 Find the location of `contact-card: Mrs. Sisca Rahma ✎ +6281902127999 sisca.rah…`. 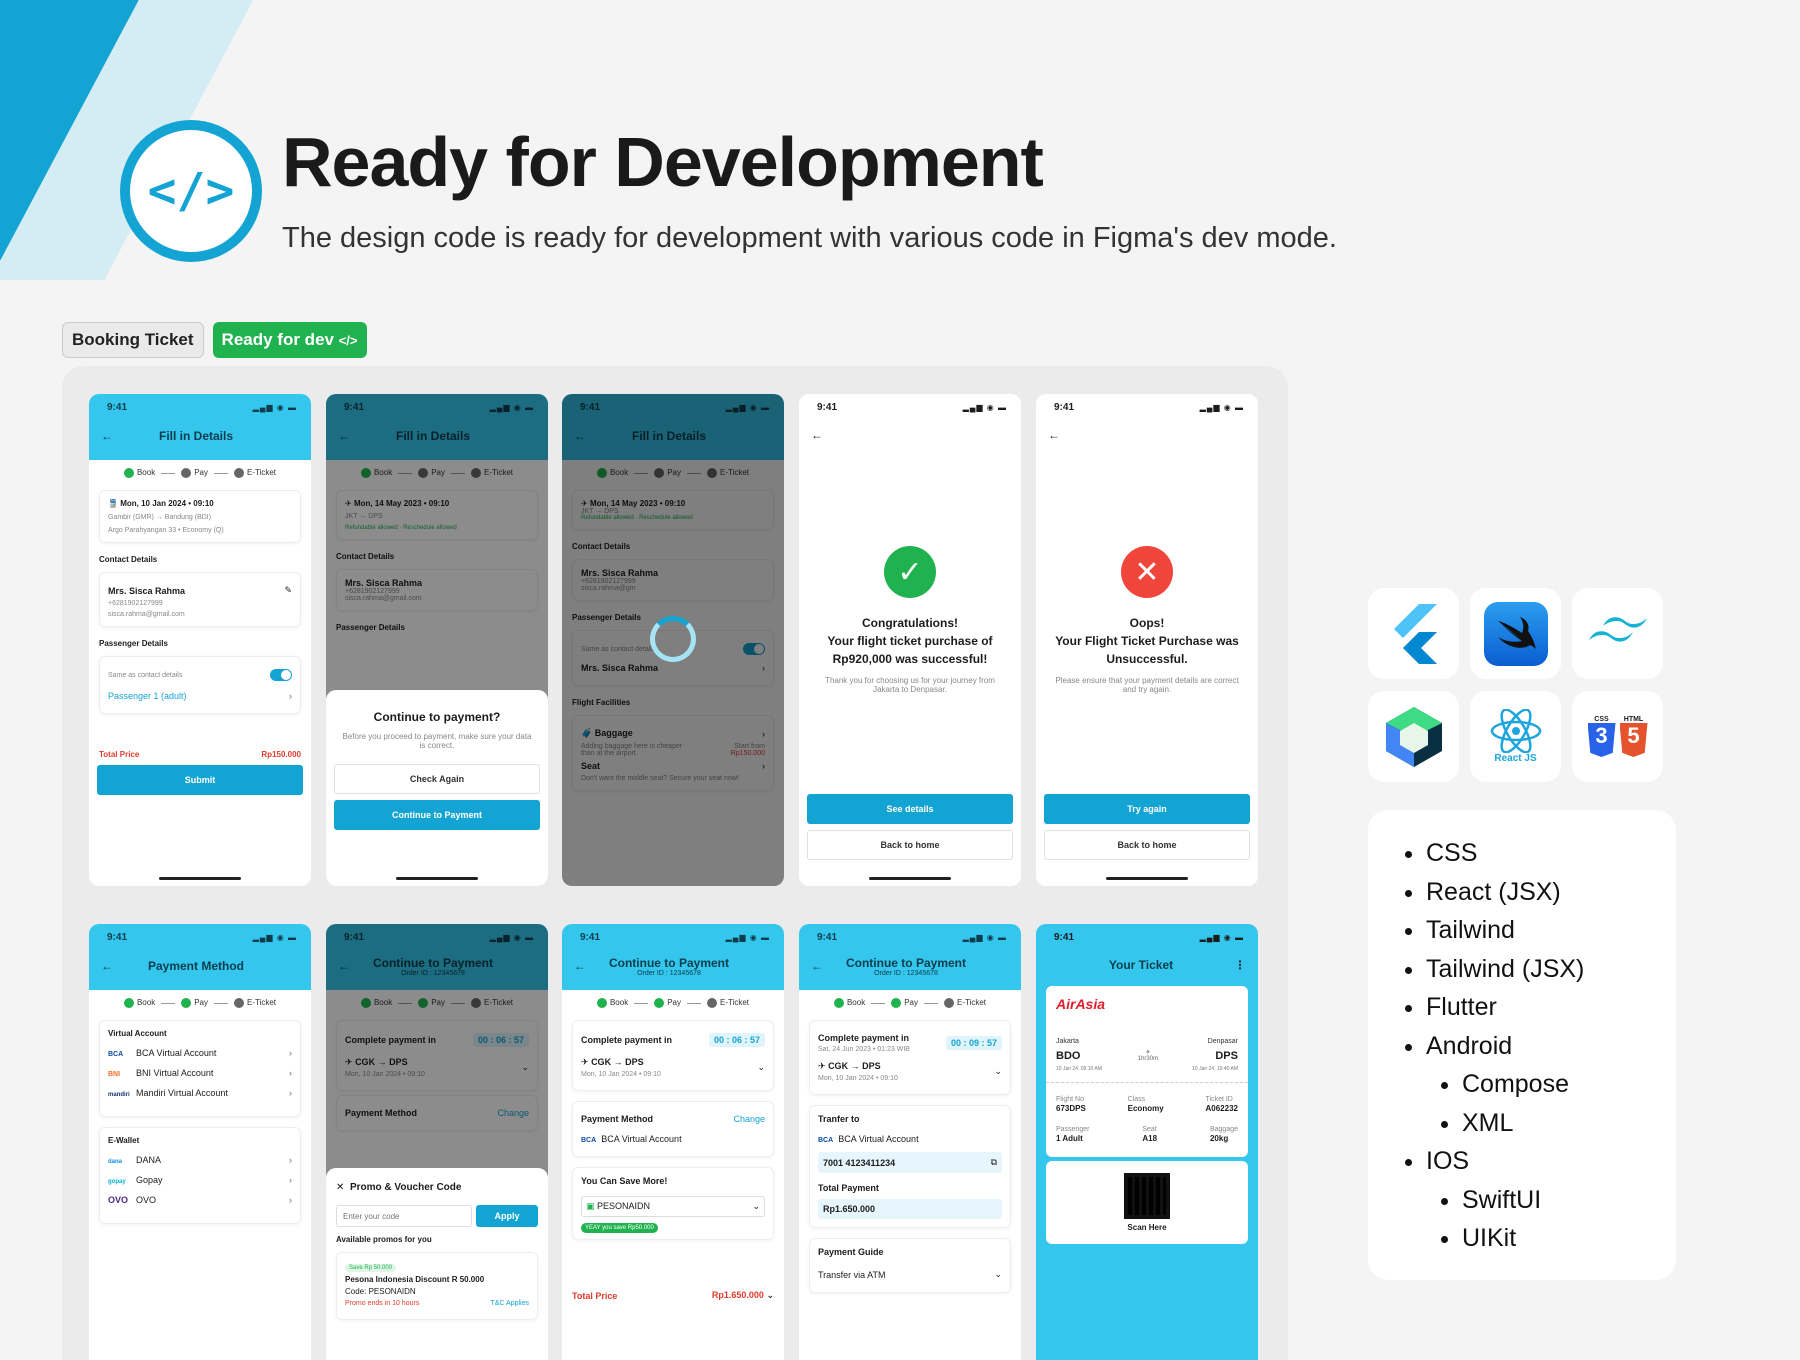

contact-card: Mrs. Sisca Rahma ✎ +6281902127999 sisca.rah… is located at coordinates (200, 599).